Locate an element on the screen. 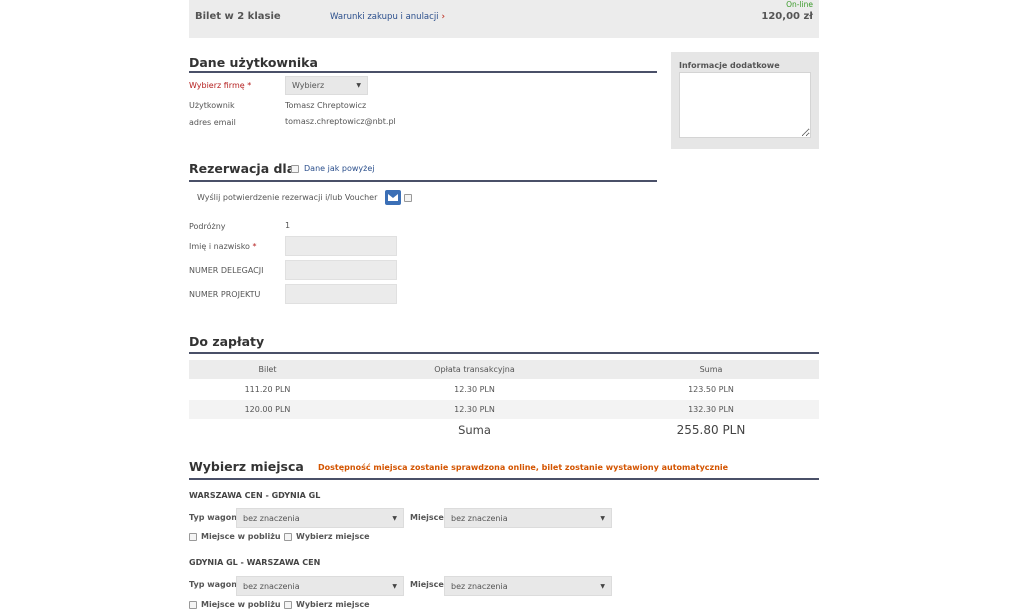  traveler-value: 1 is located at coordinates (288, 225).